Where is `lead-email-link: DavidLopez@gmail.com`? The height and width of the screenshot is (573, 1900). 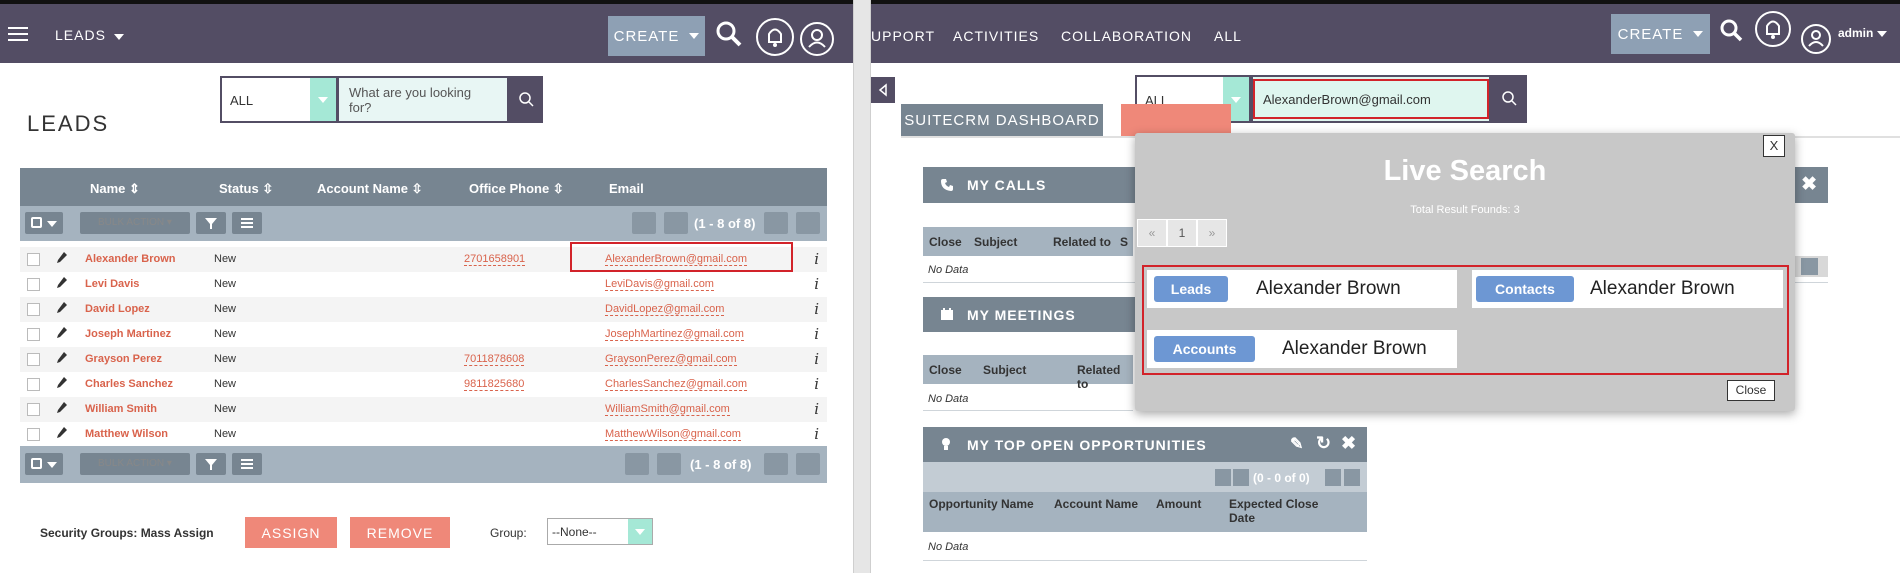 lead-email-link: DavidLopez@gmail.com is located at coordinates (665, 309).